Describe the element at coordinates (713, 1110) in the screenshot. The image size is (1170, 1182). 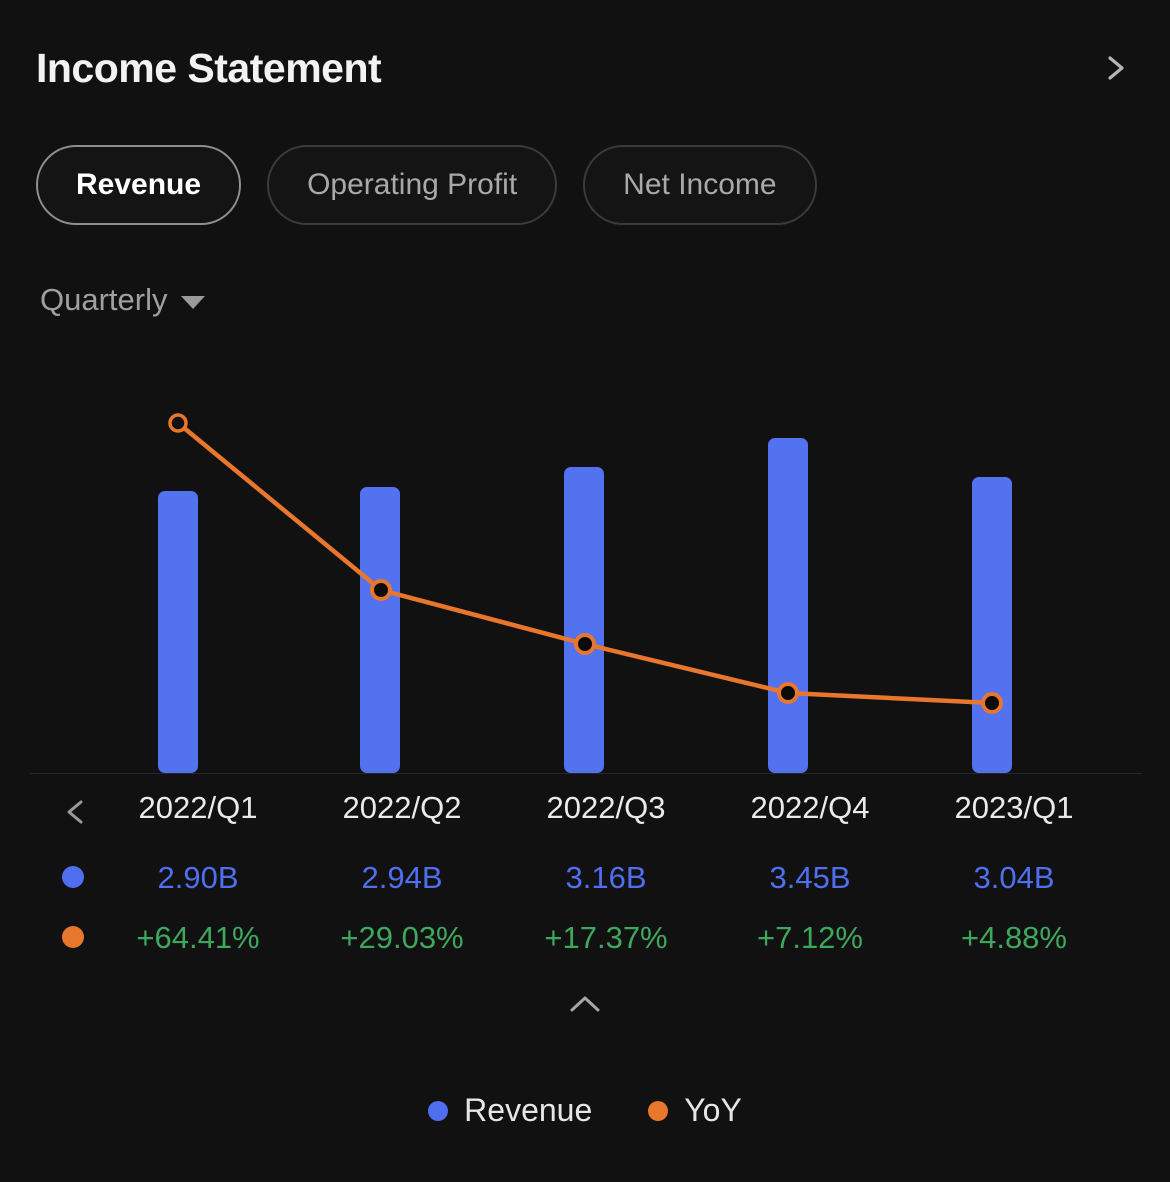
I see `legend-label-yoy: YoY` at that location.